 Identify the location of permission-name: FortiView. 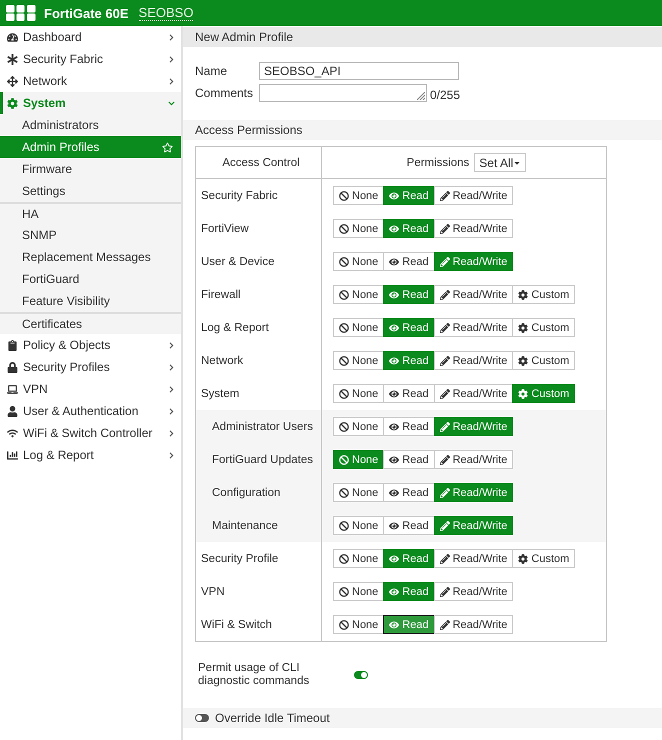
(225, 228).